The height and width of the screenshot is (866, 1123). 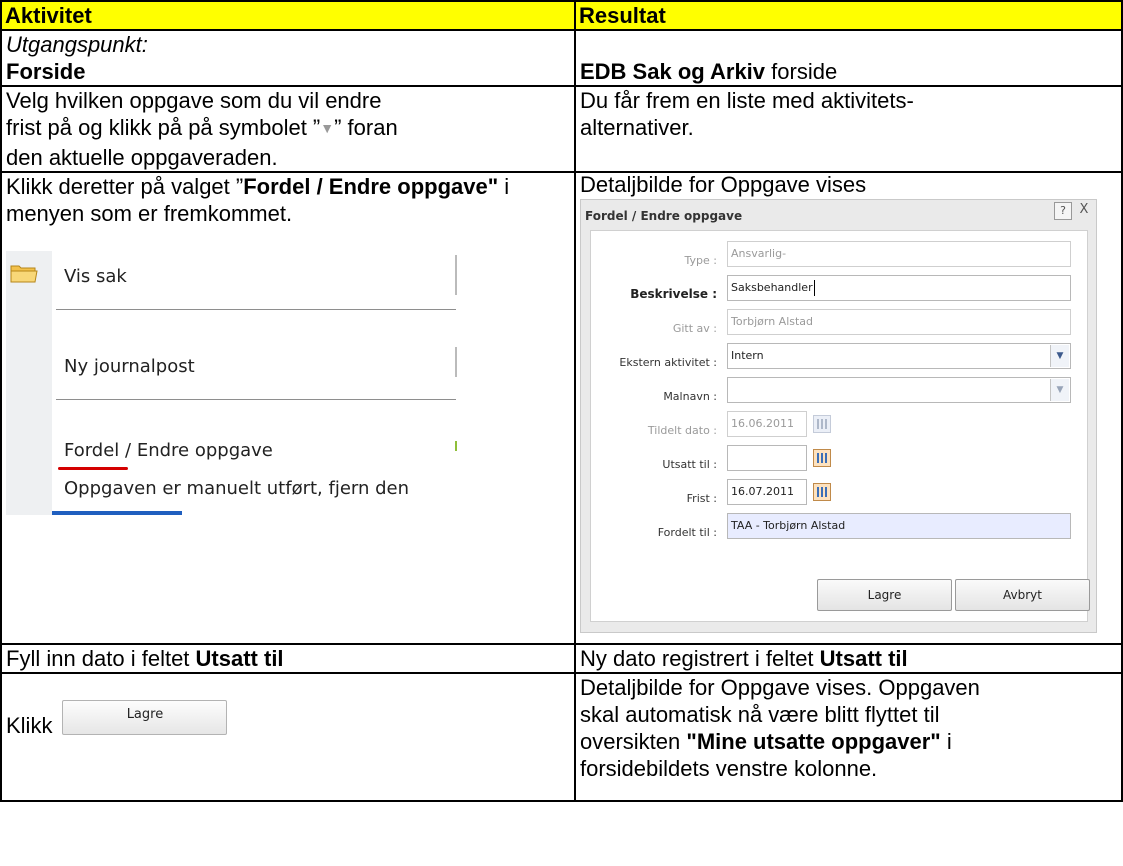 I want to click on gitt-av-field: Torbjørn Alstad, so click(x=899, y=322).